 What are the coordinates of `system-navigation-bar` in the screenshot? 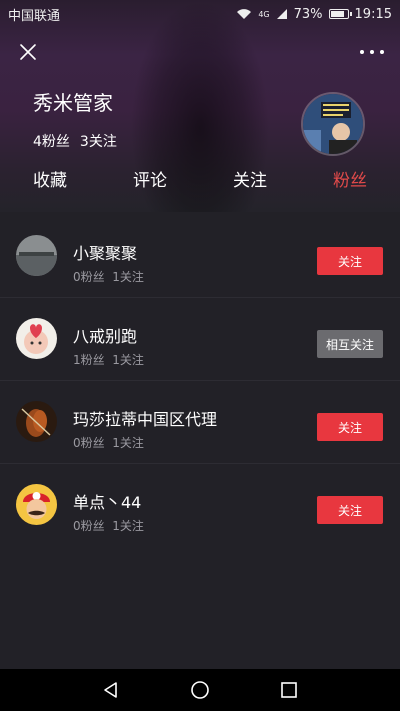 It's located at (200, 690).